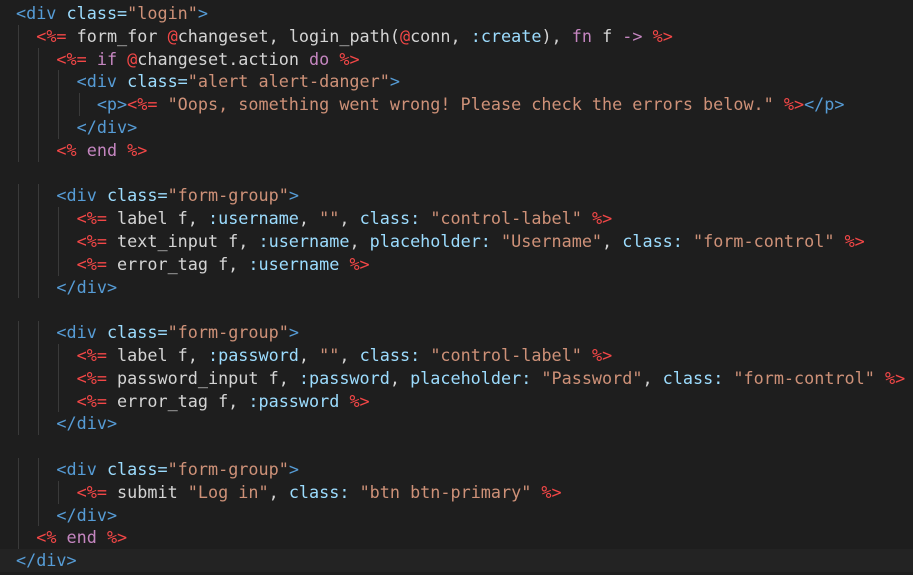  I want to click on code-line: <%= error_tag f, :username %>, so click(456, 264).